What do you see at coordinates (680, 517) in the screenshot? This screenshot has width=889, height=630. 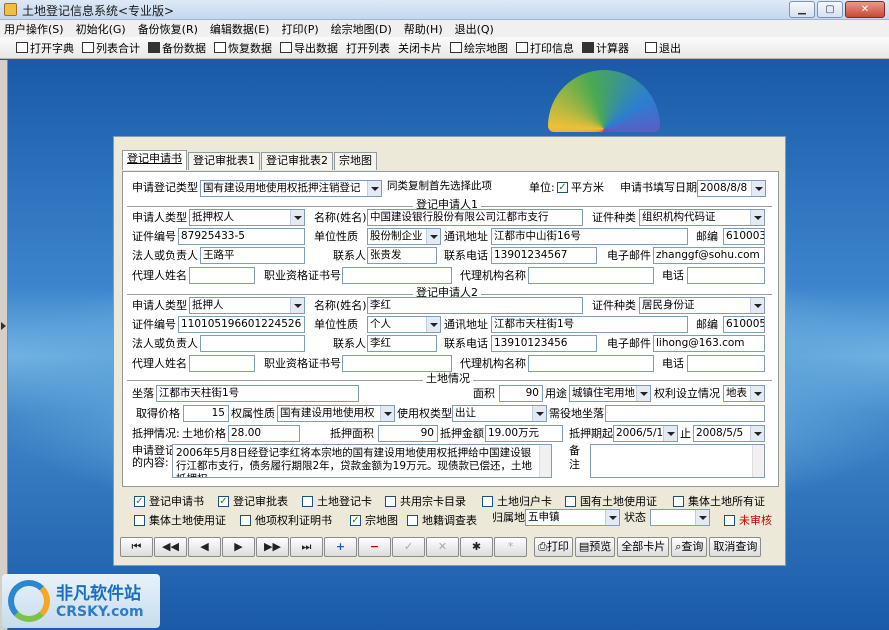 I see `status-select` at bounding box center [680, 517].